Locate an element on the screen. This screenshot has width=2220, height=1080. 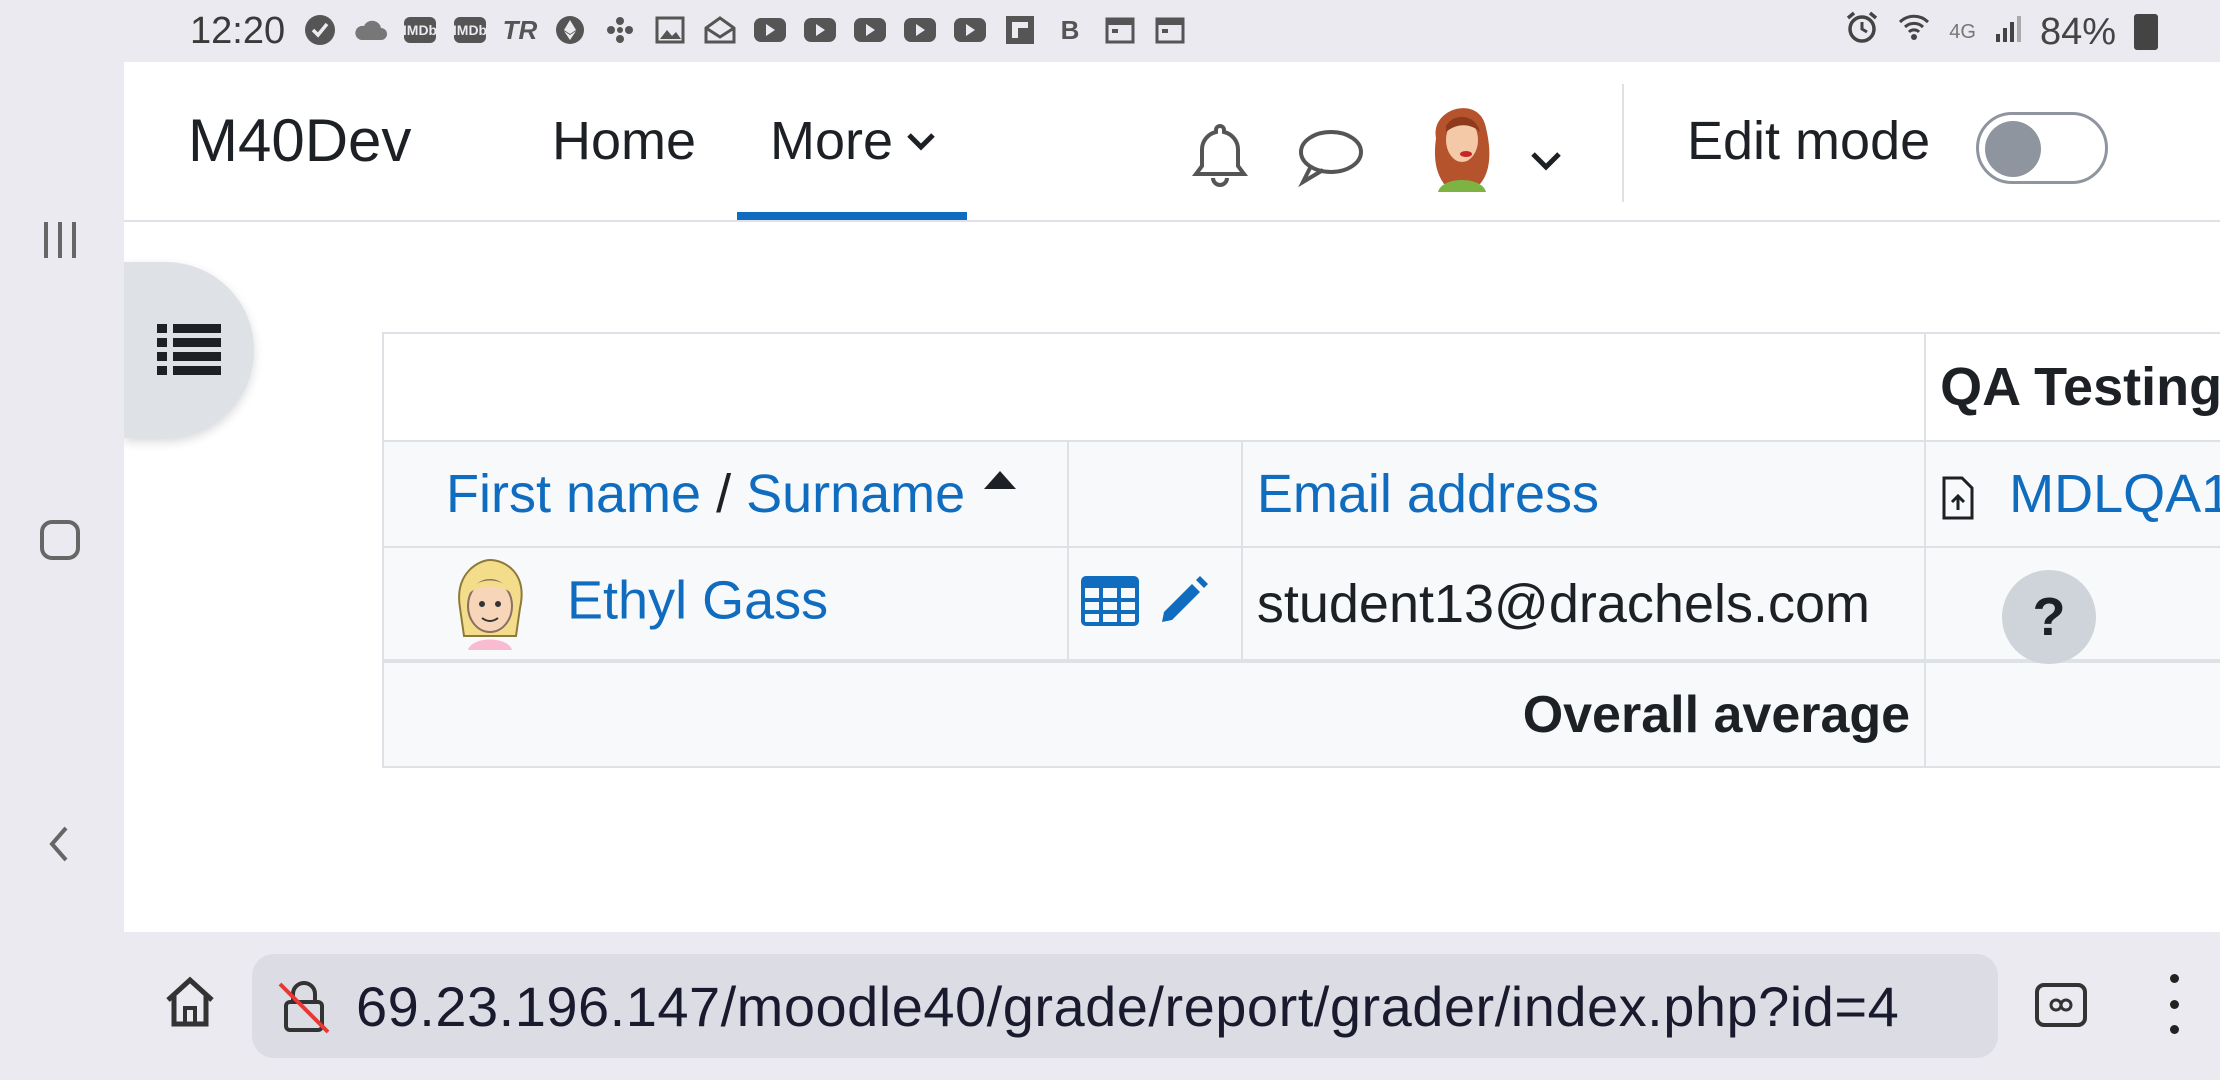
battery-icon is located at coordinates (2146, 32).